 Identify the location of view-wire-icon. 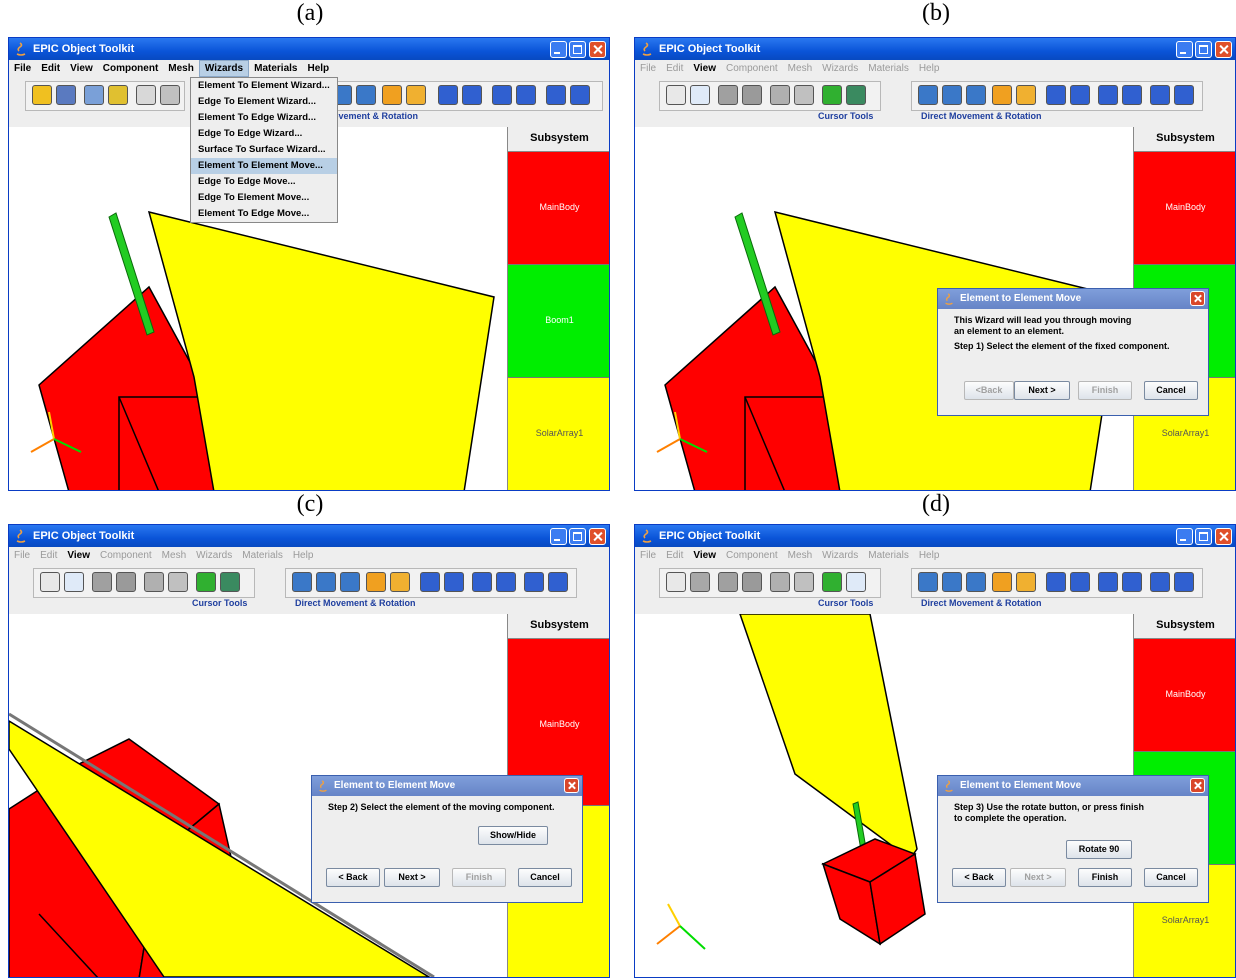
(804, 95).